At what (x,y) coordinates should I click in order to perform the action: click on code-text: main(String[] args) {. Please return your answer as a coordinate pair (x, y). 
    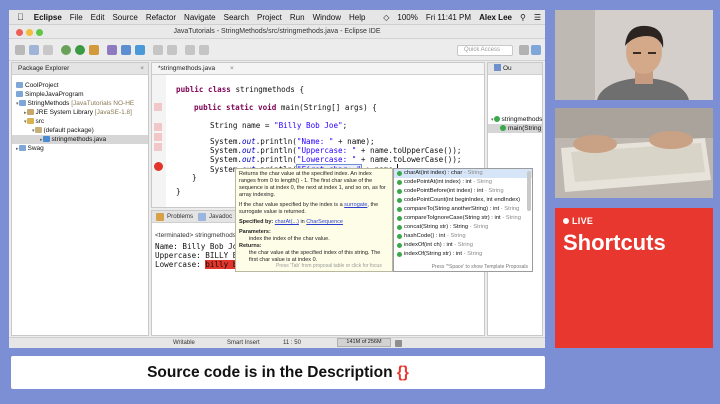
    Looking at the image, I should click on (326, 107).